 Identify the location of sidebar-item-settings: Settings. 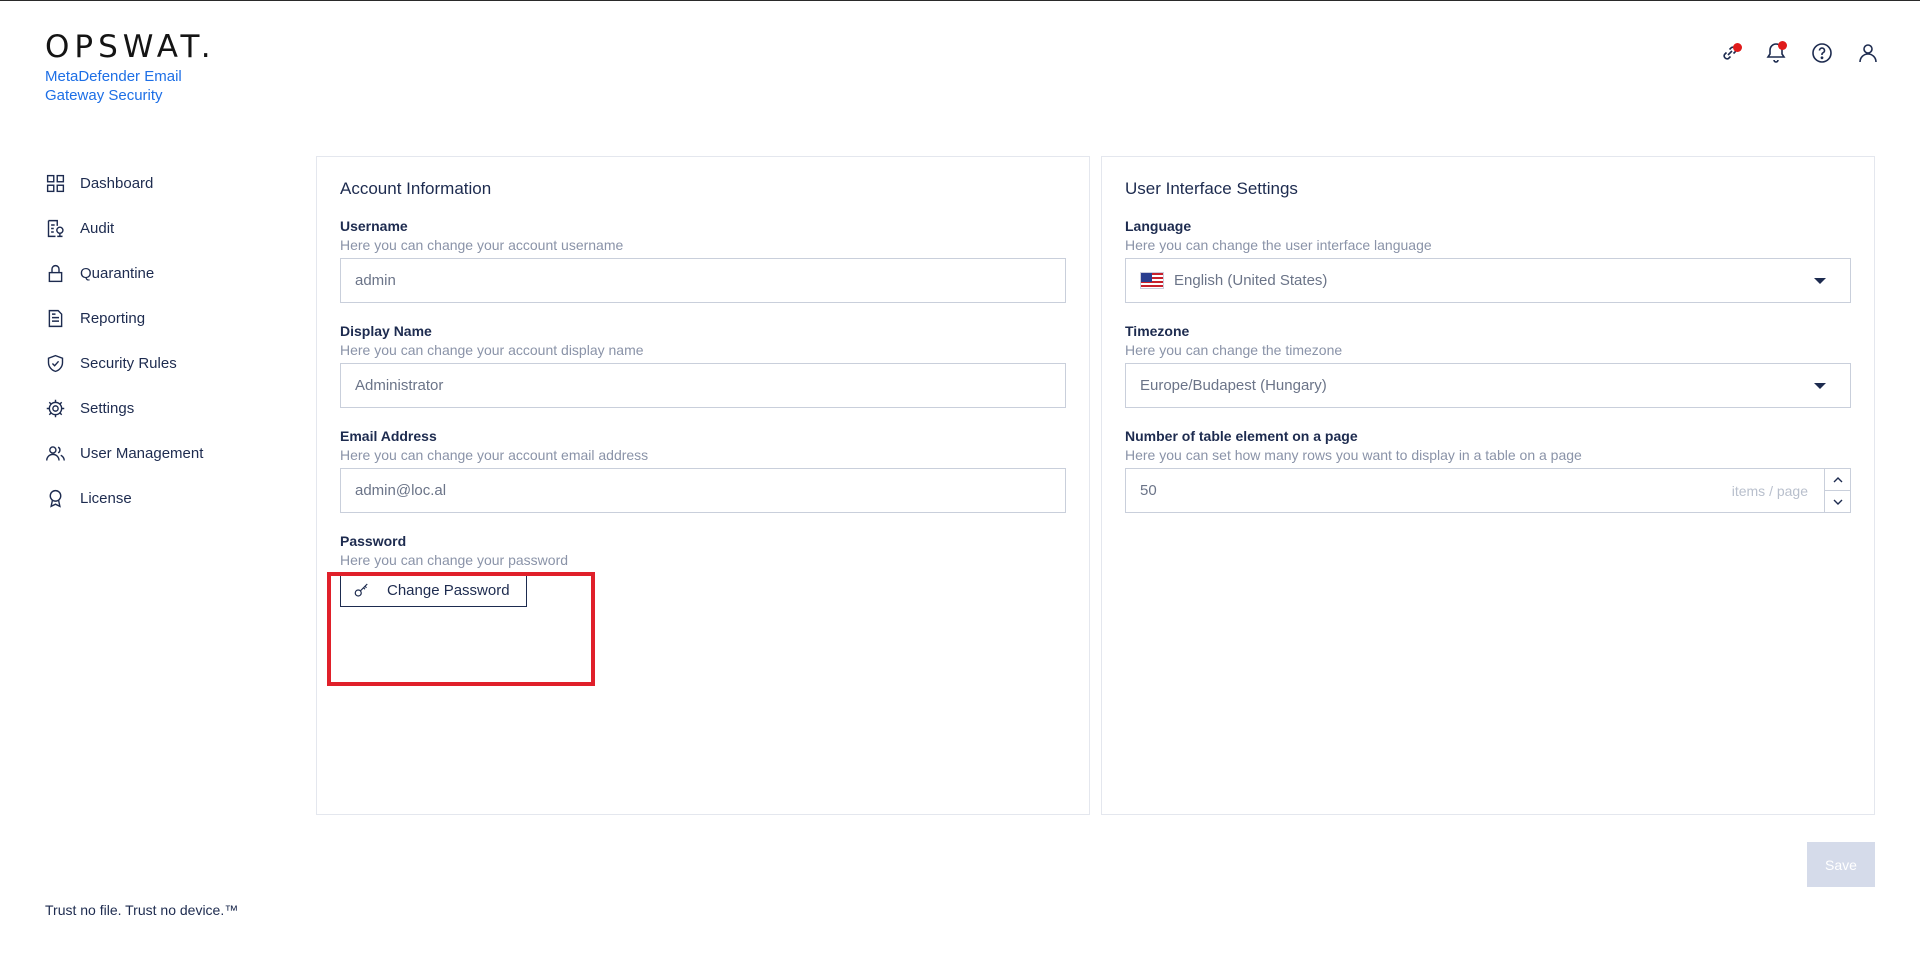
(160, 408).